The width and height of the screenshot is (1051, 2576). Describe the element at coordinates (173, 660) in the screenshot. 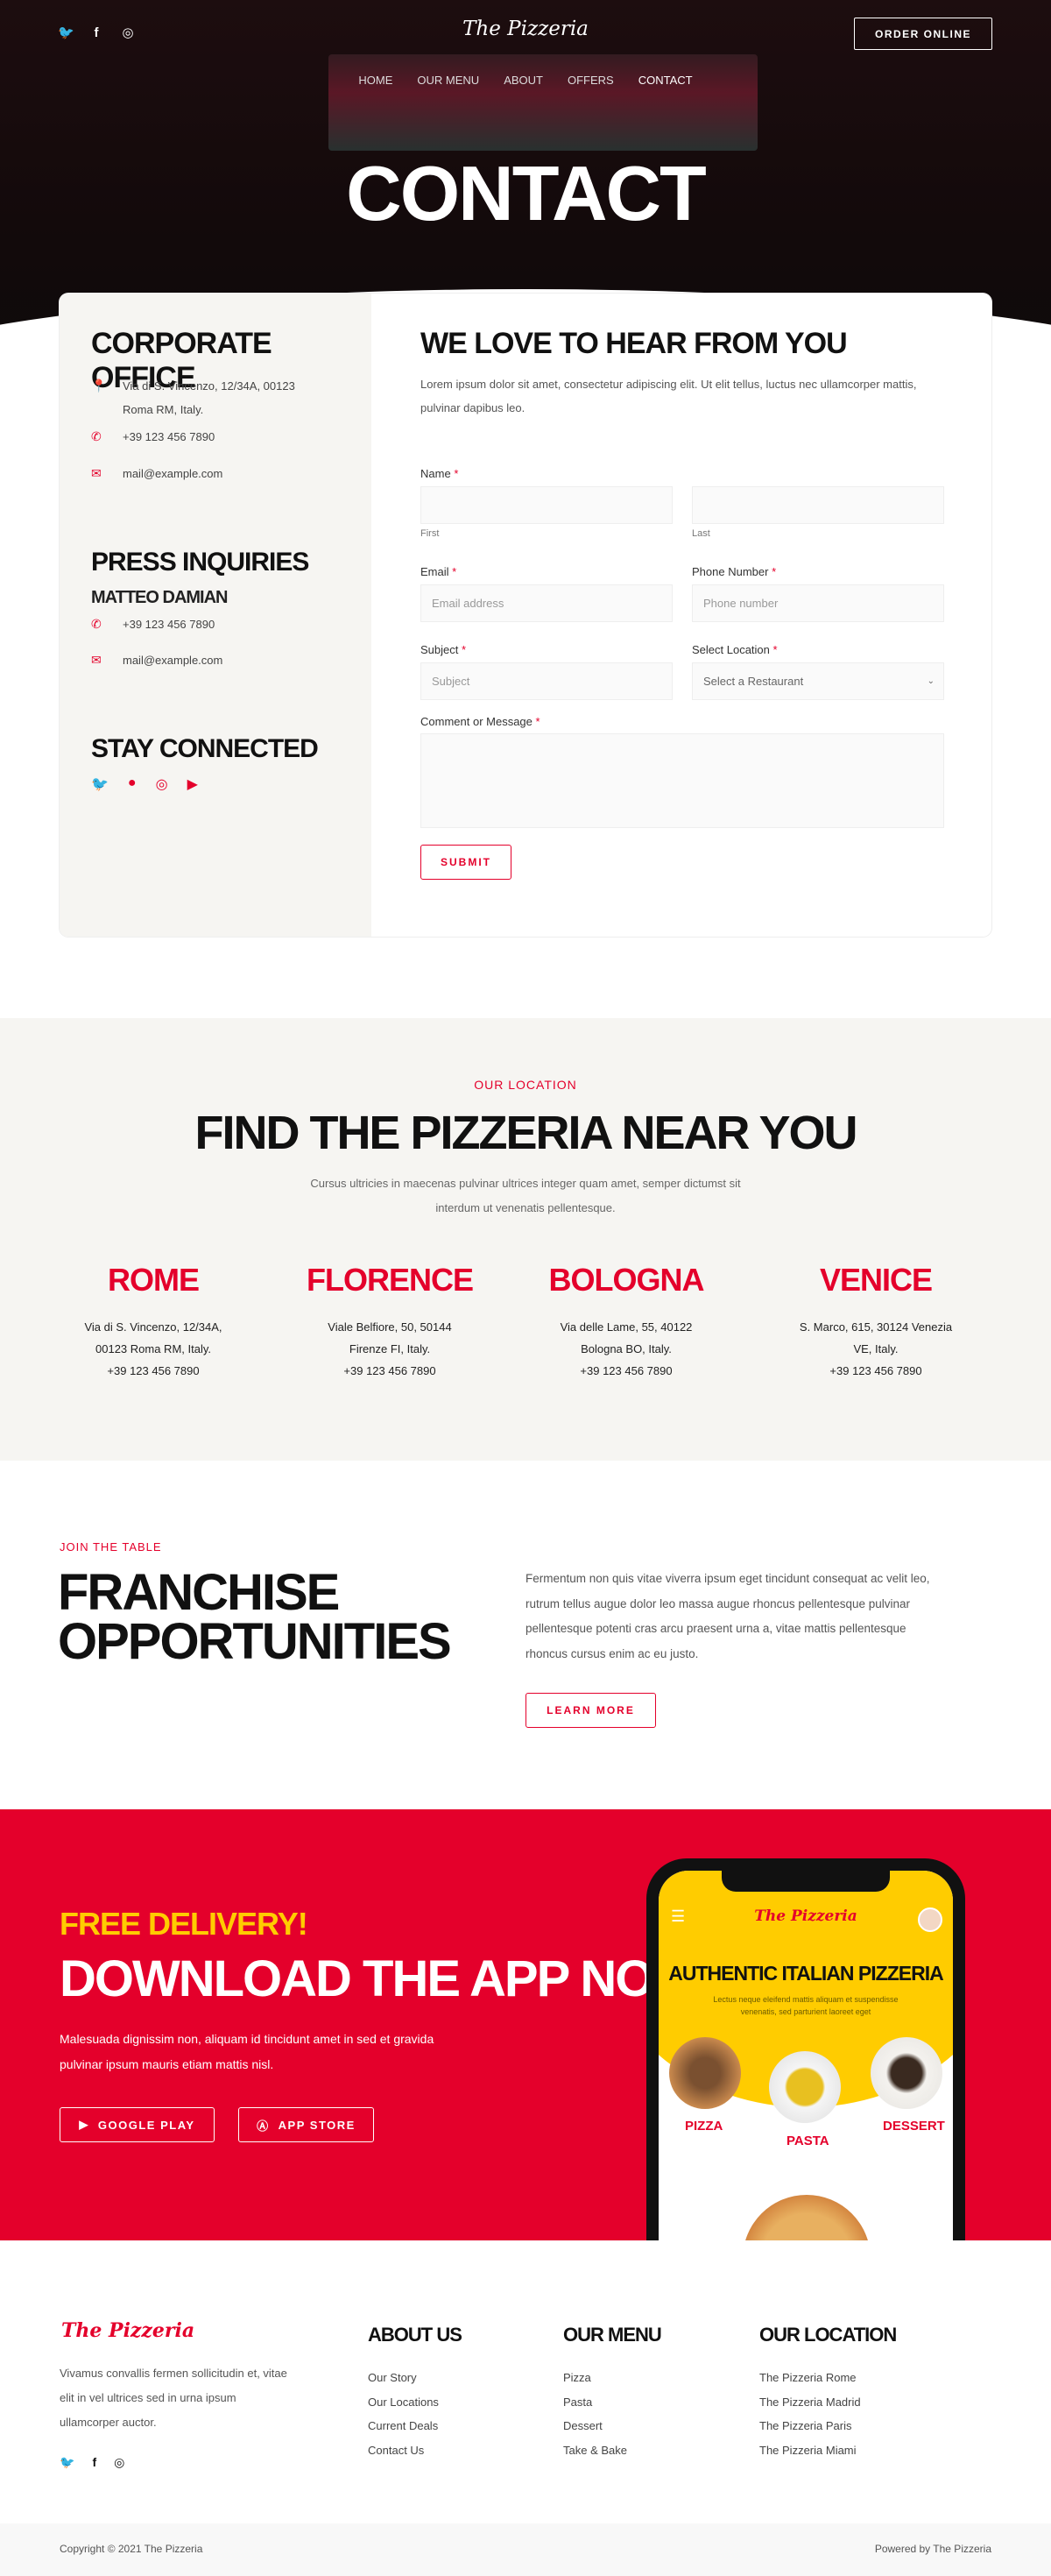

I see `press-email: mail@example.com` at that location.